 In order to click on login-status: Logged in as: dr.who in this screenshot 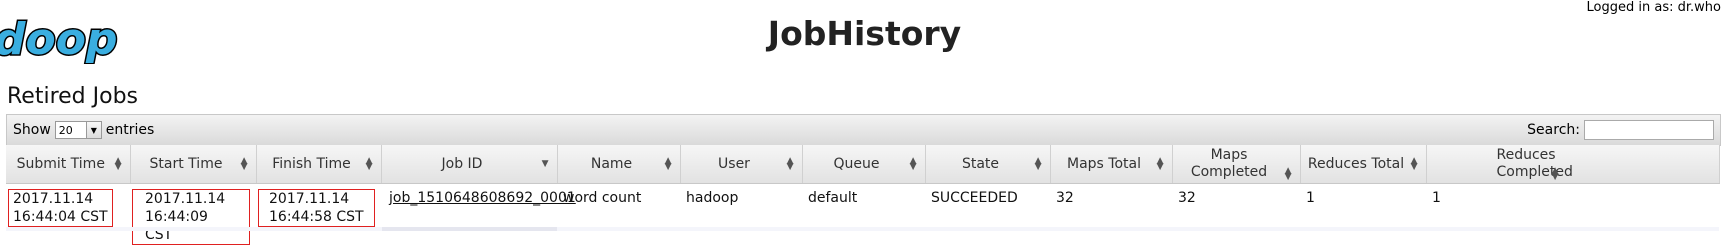, I will do `click(1653, 7)`.